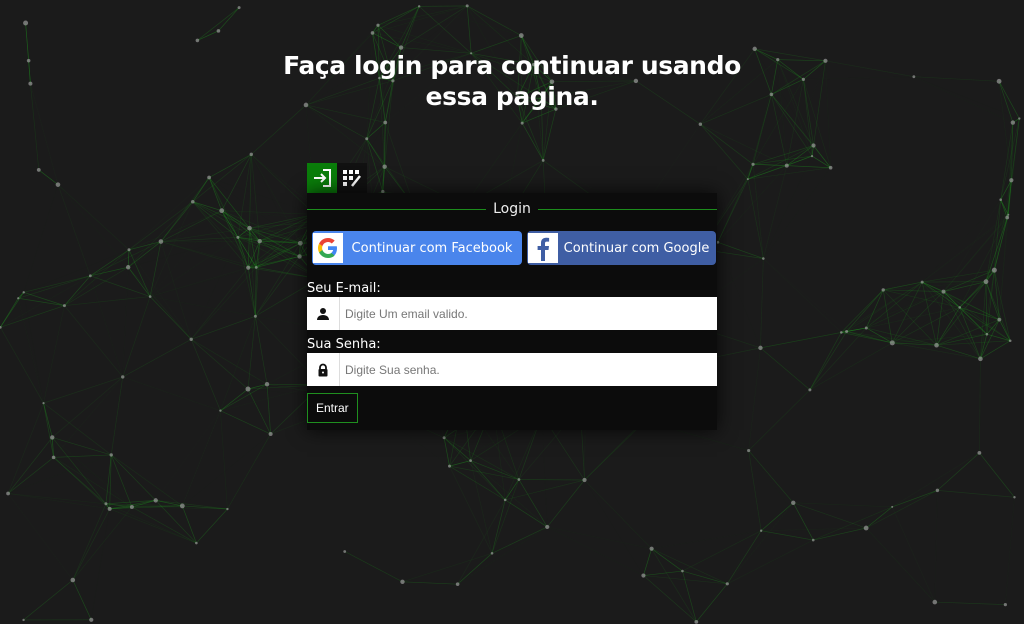 This screenshot has width=1024, height=624. I want to click on google-login-button: Continuar com Facebook, so click(417, 248).